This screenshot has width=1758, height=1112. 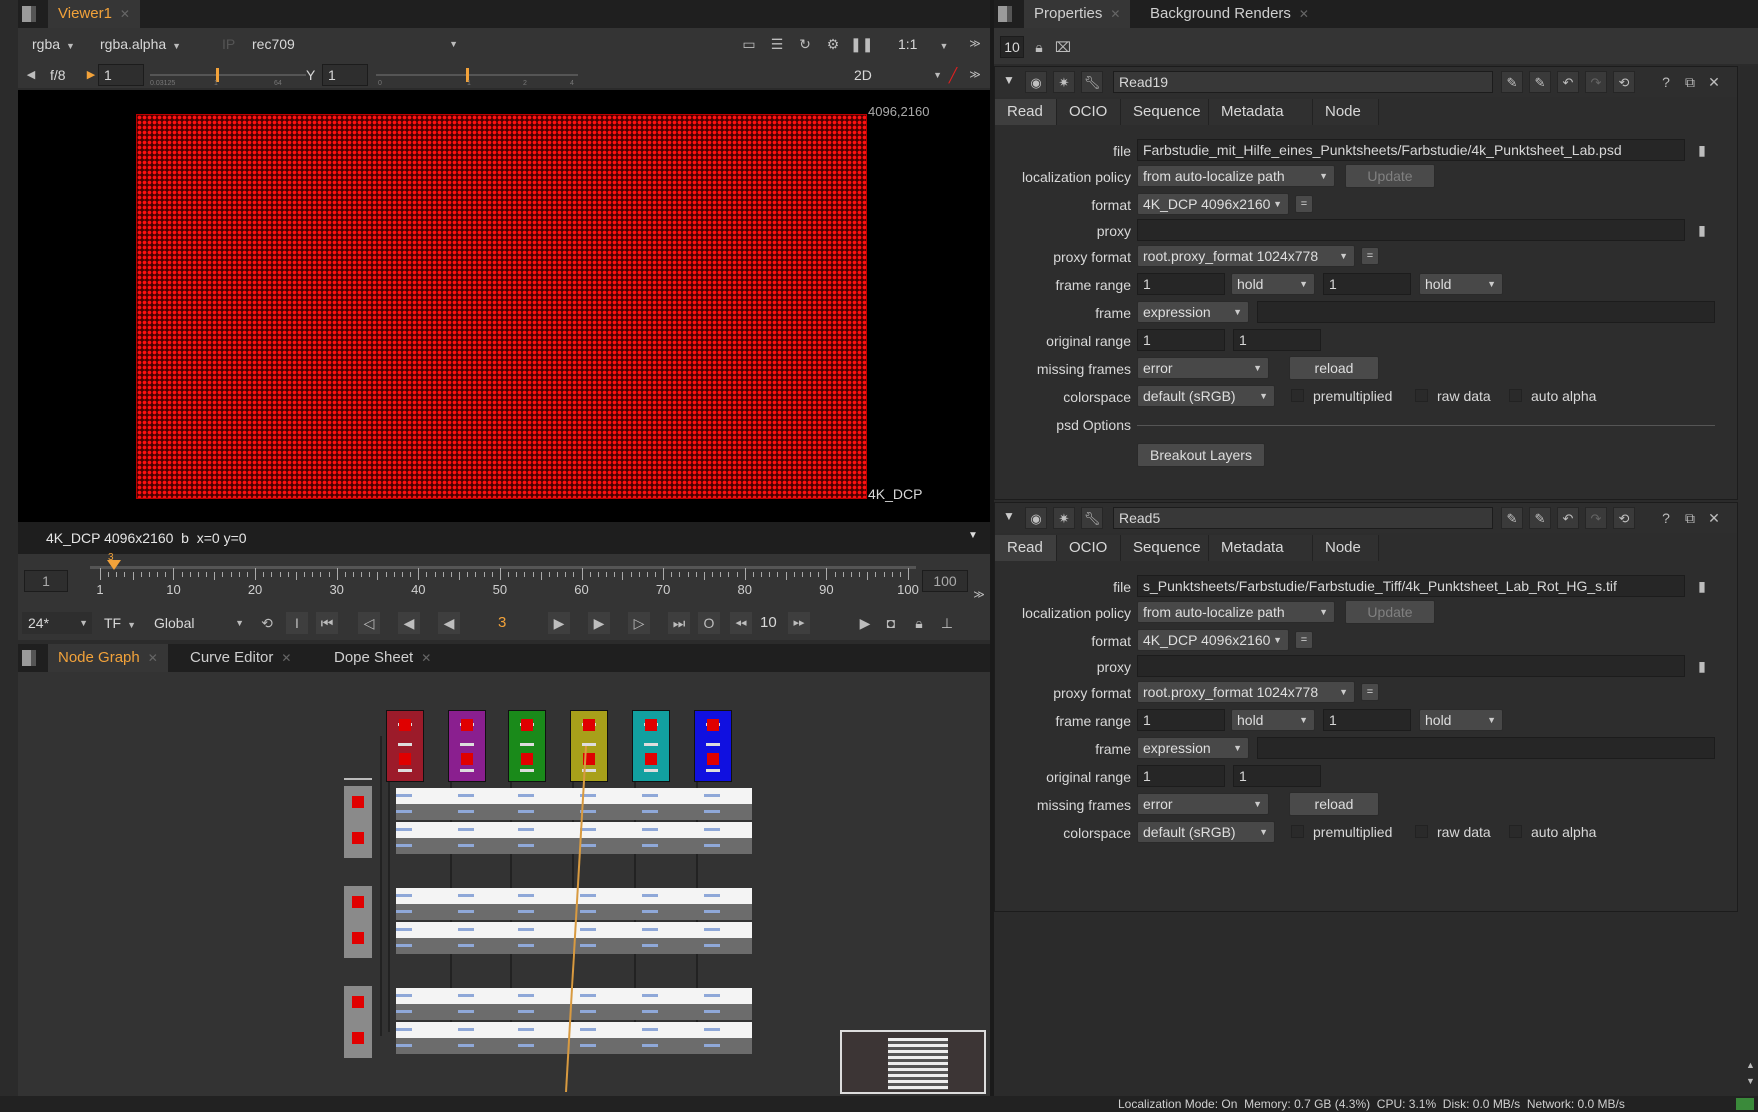 What do you see at coordinates (1750, 1065) in the screenshot?
I see `scroll-up-icon: ▲` at bounding box center [1750, 1065].